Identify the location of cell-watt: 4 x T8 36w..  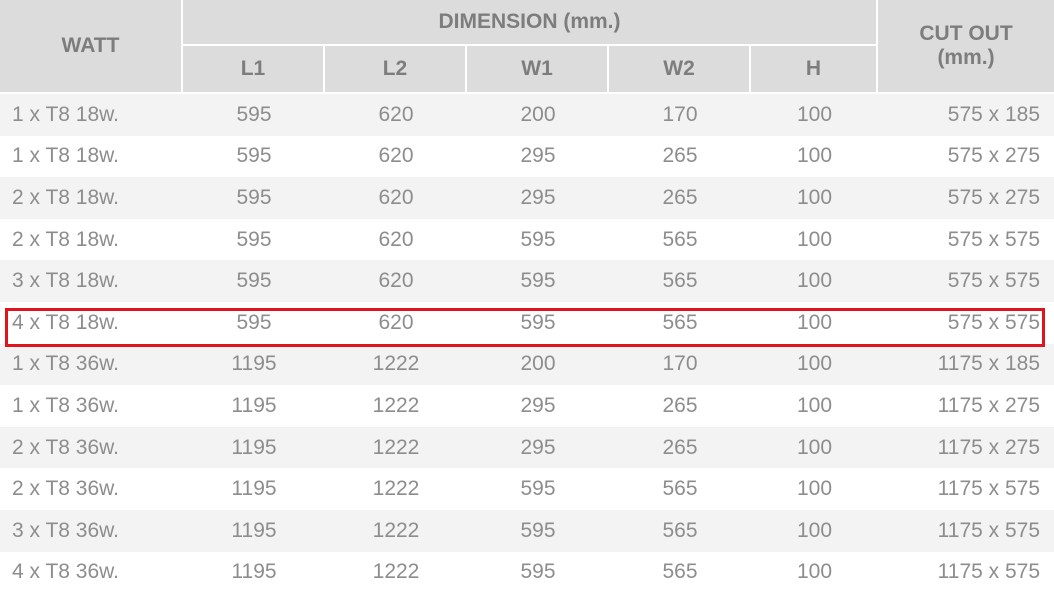
(91, 572).